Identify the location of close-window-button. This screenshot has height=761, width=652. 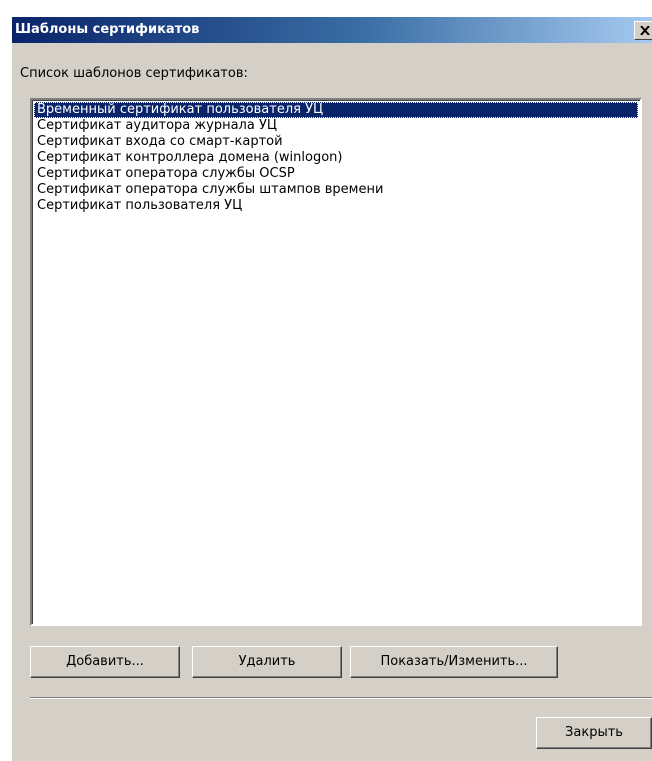
(643, 30).